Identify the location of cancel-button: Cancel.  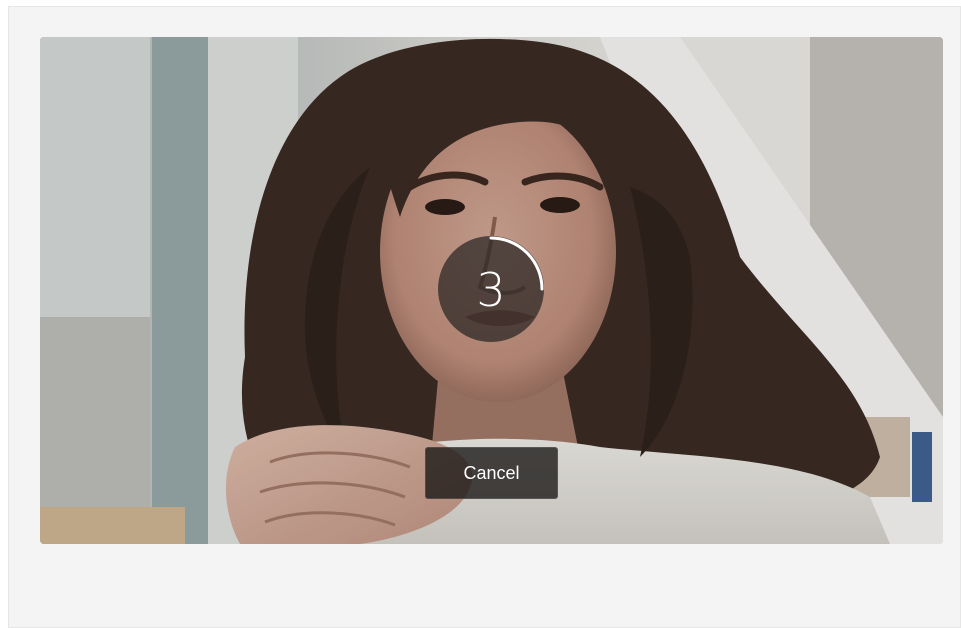
(491, 473).